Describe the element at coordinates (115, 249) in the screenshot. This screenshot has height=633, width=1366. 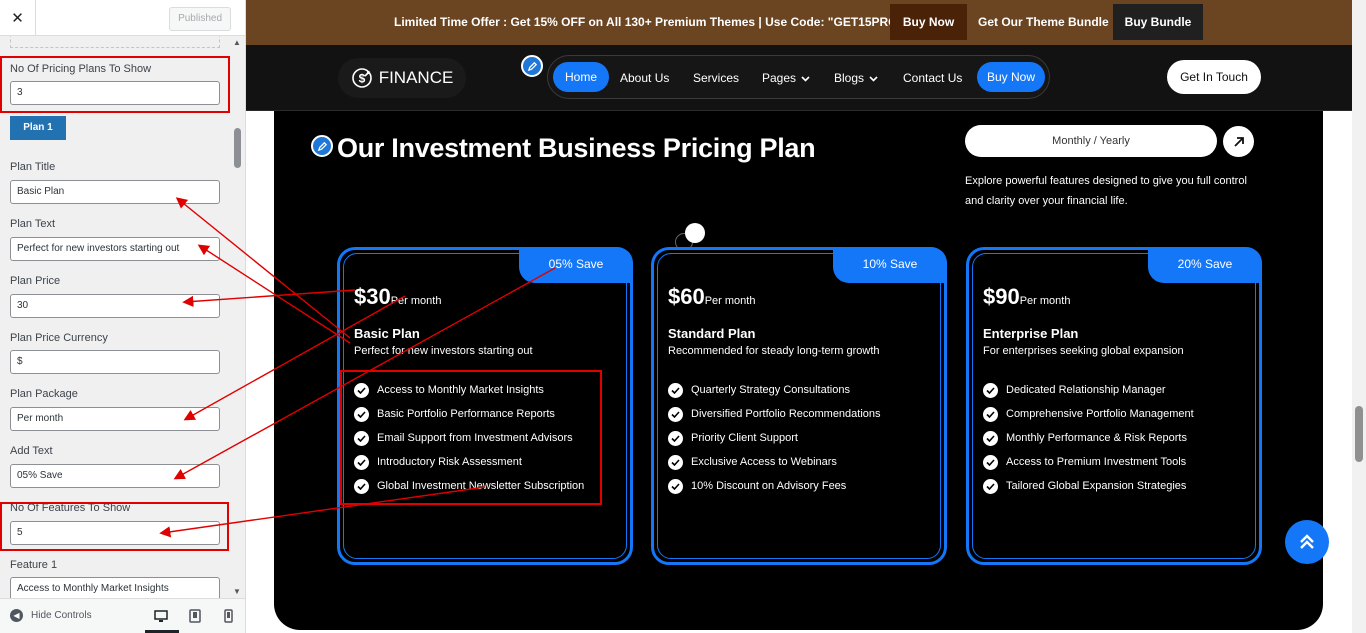
I see `plan-text-input: Perfect for new investors starting out` at that location.